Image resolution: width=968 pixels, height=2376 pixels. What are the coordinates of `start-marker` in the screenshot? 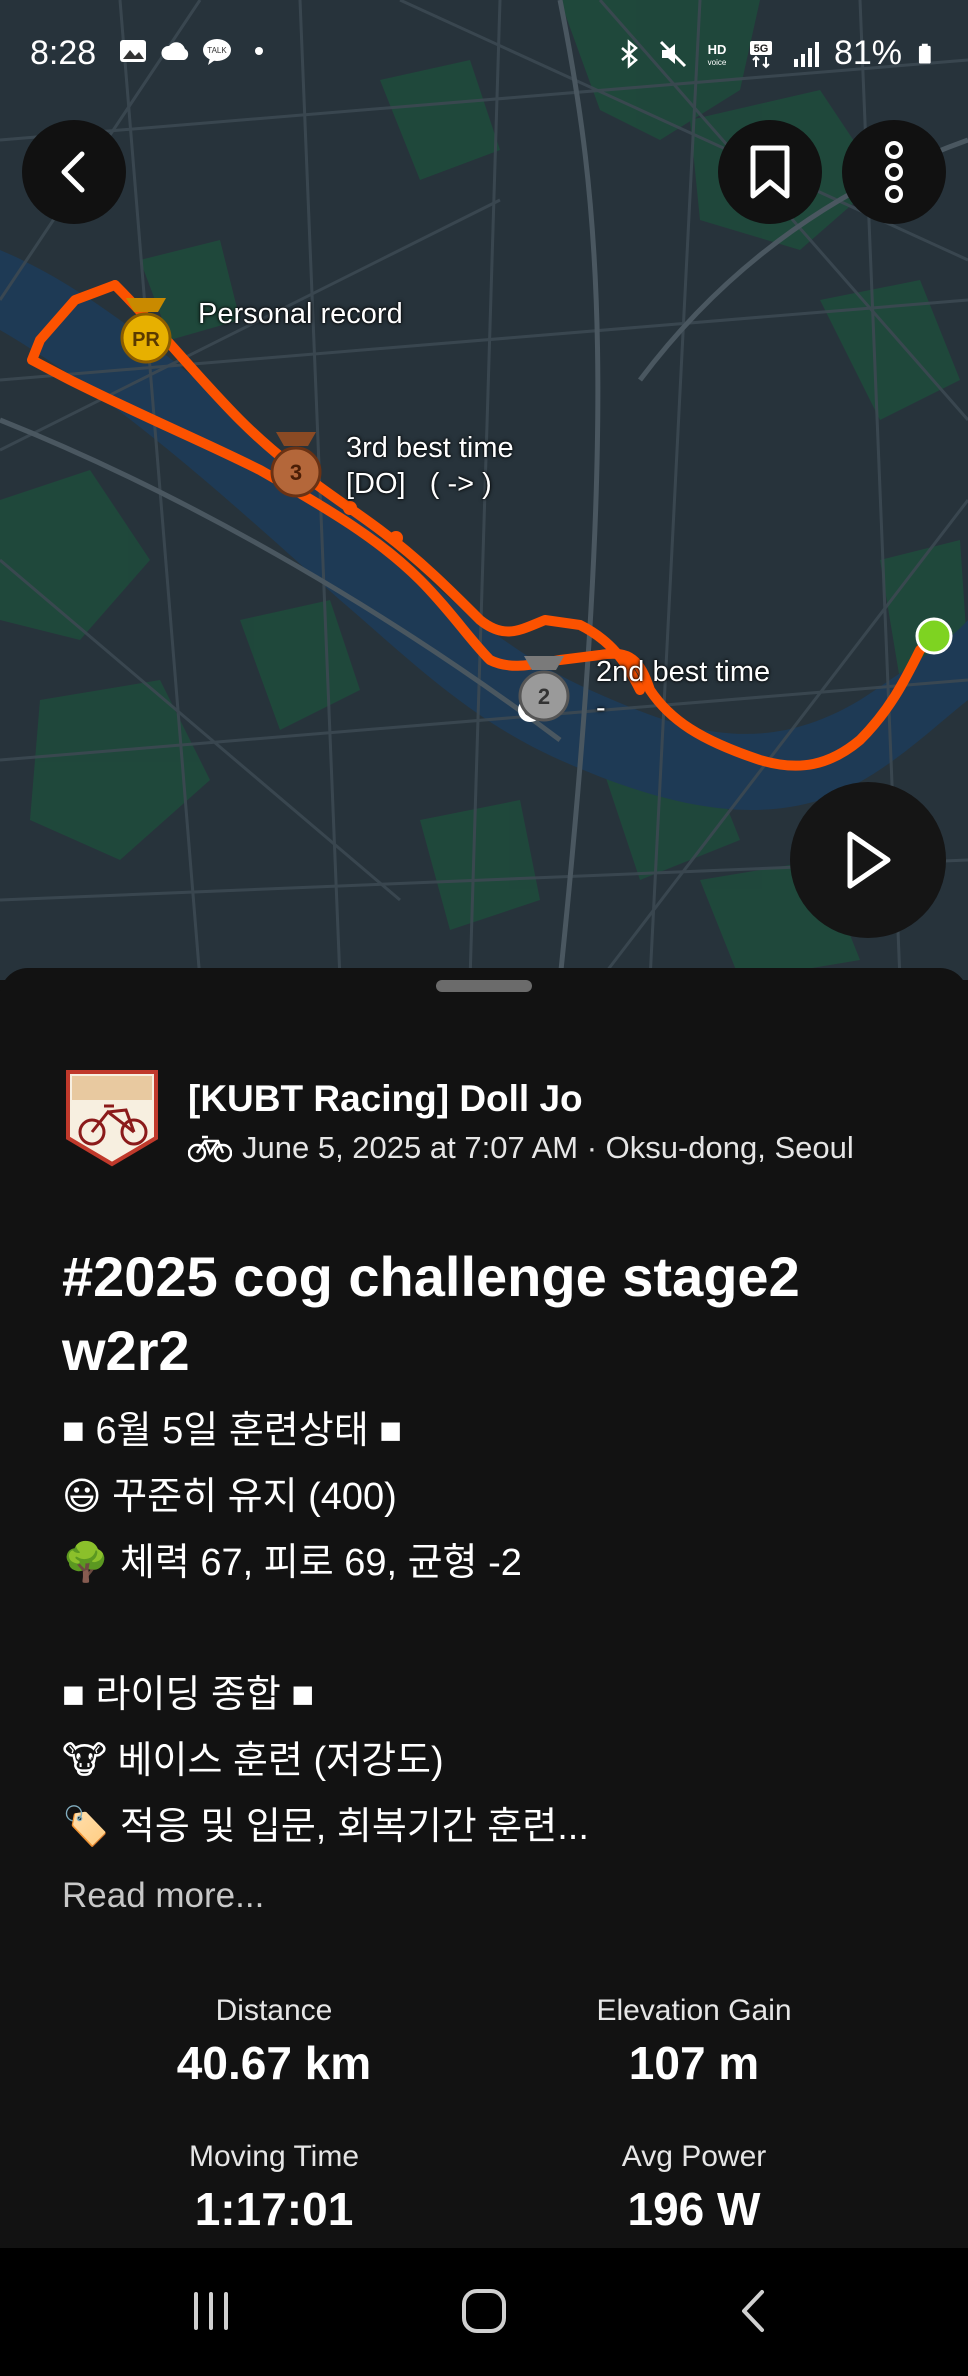 It's located at (934, 636).